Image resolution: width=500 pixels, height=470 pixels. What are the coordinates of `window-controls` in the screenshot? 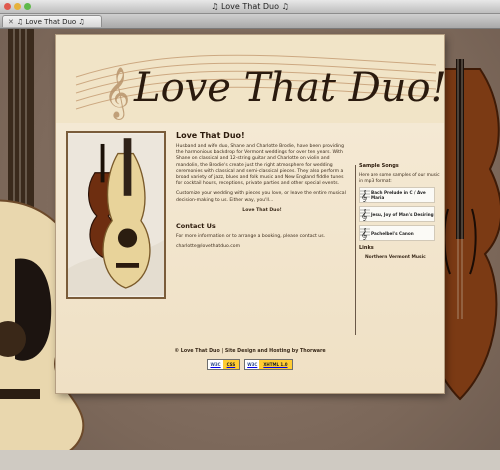 It's located at (17, 6).